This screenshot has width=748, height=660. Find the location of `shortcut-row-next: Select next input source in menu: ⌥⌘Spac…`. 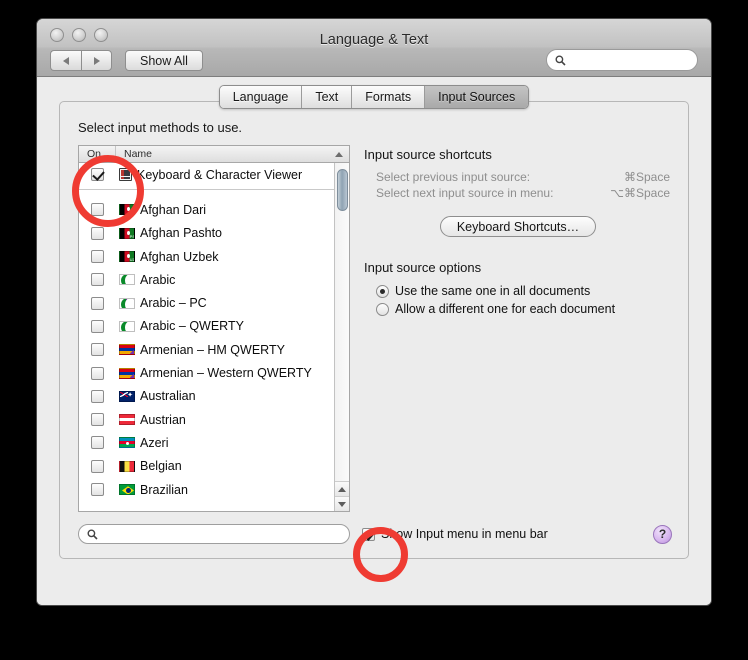

shortcut-row-next: Select next input source in menu: ⌥⌘Spac… is located at coordinates (518, 193).